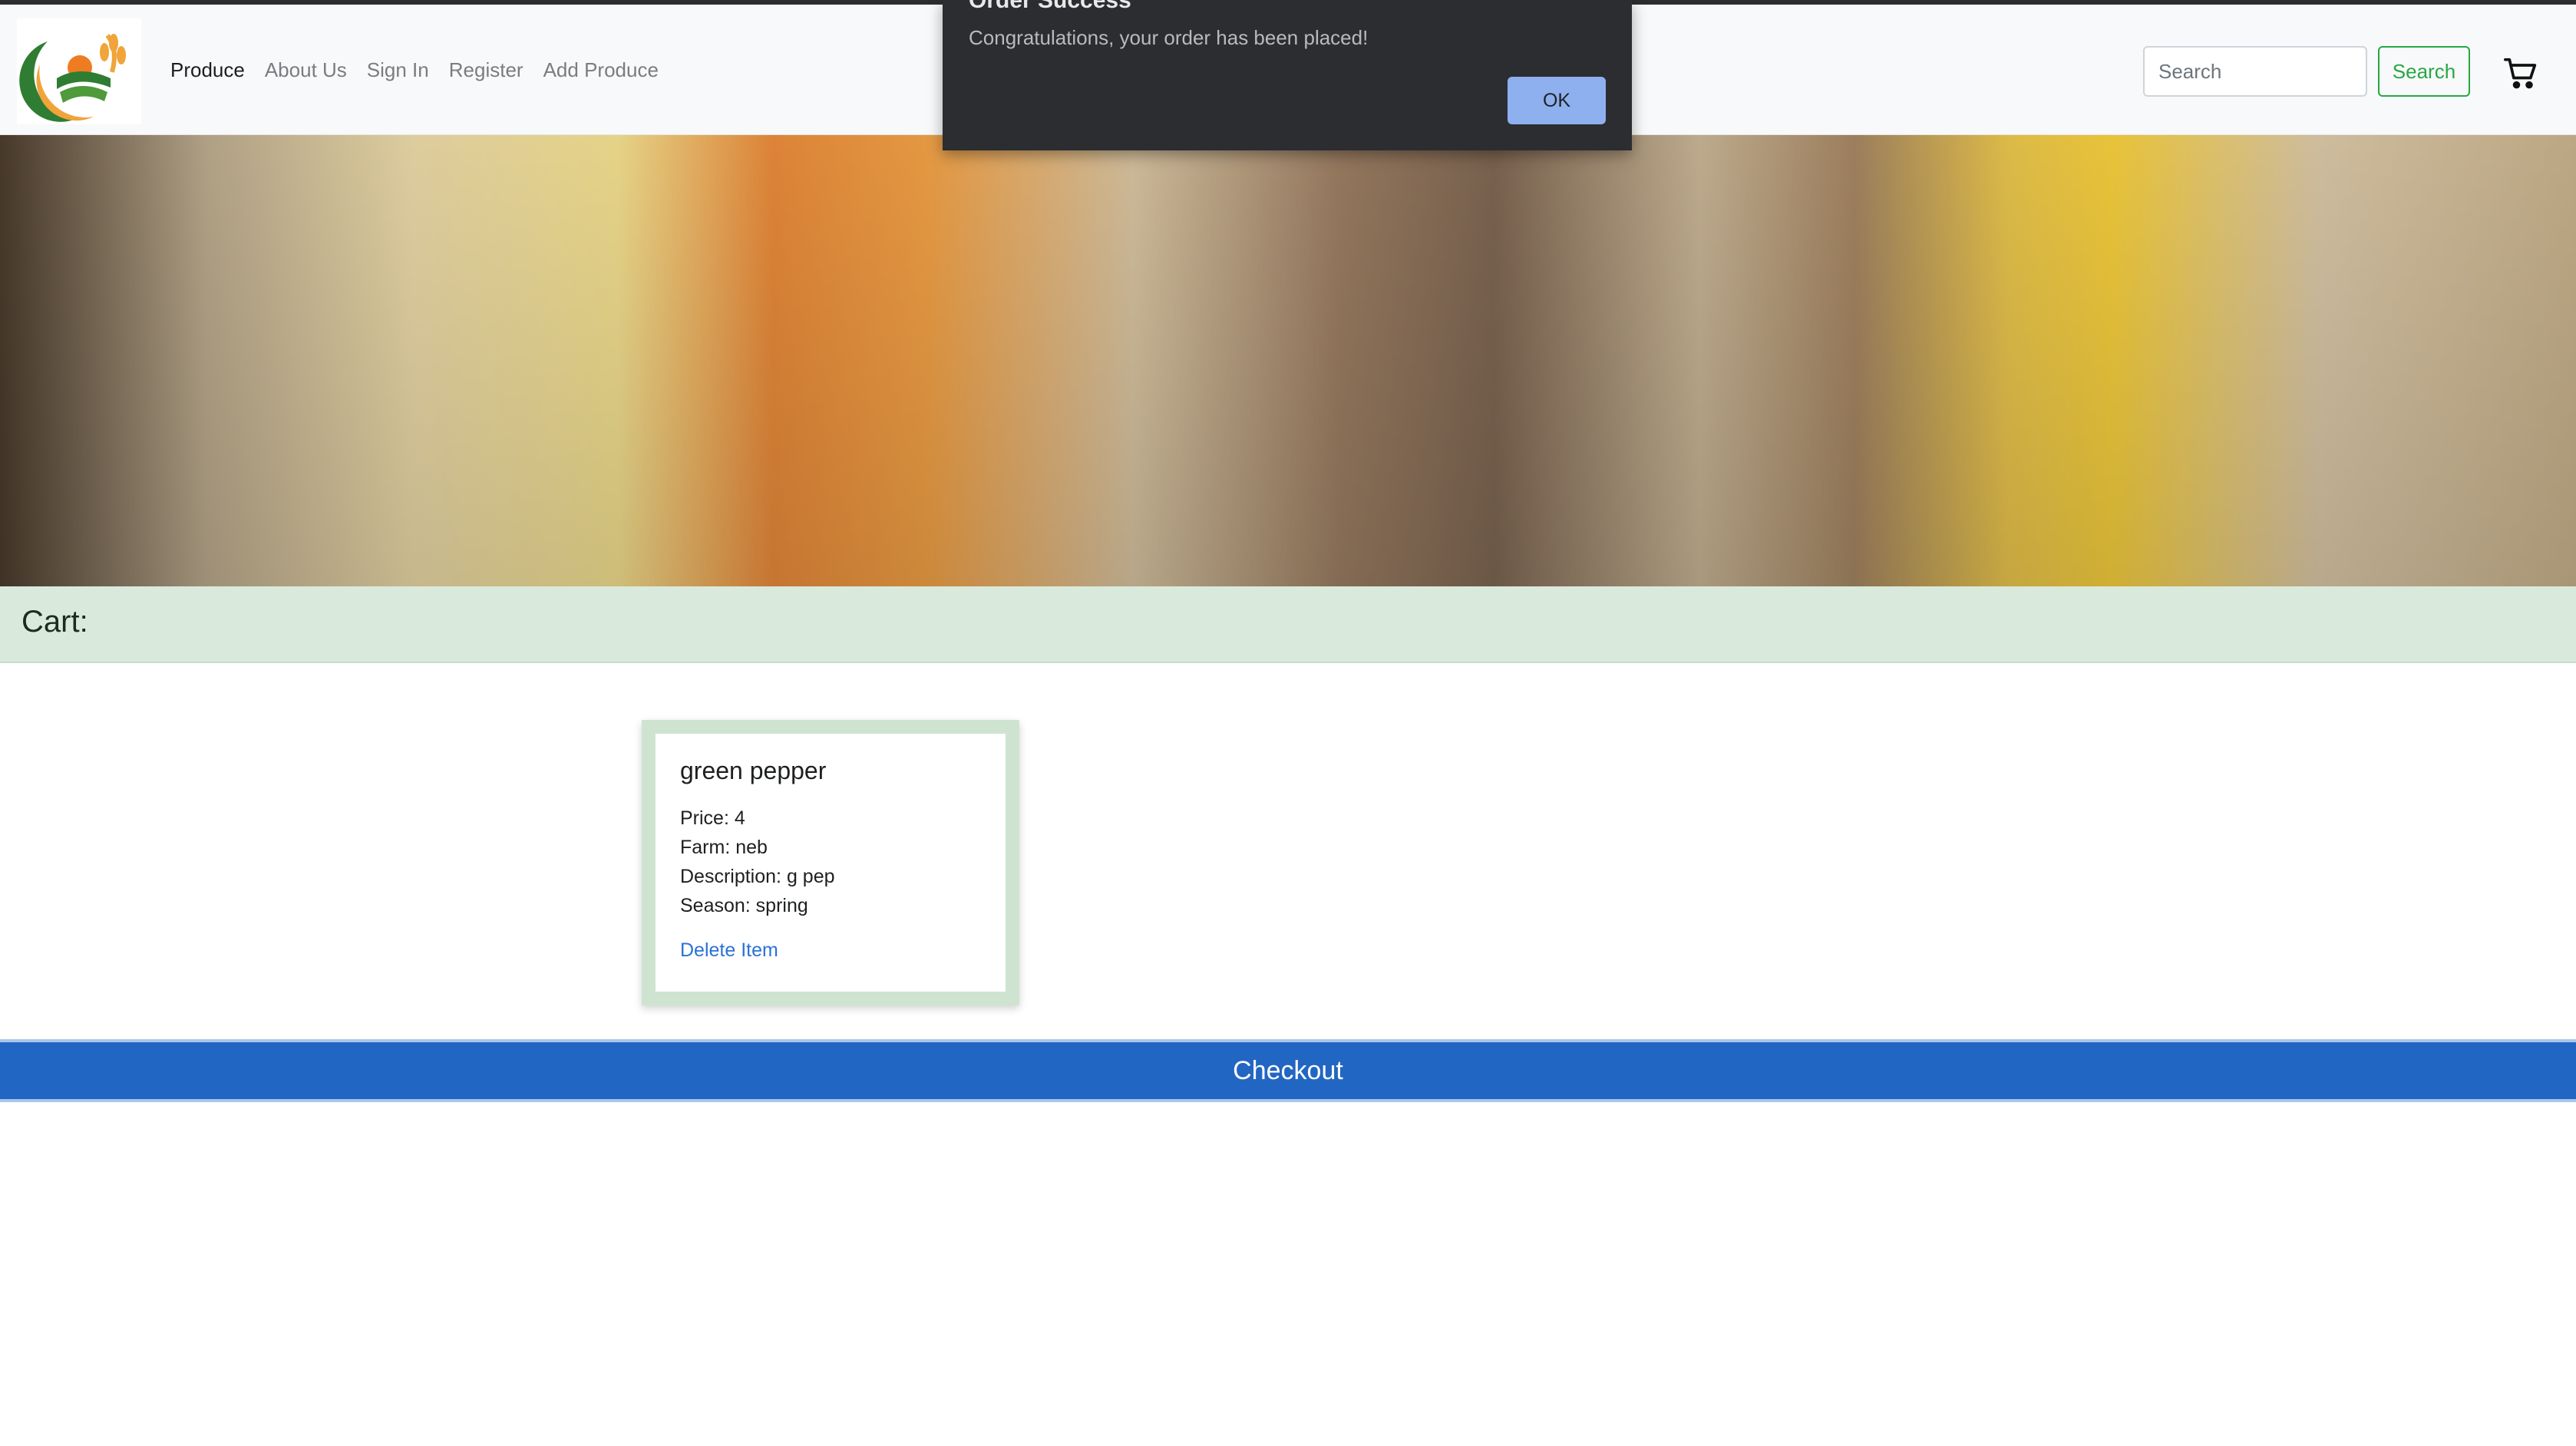 Image resolution: width=2576 pixels, height=1446 pixels. Describe the element at coordinates (729, 951) in the screenshot. I see `delete-item-link: Delete Item` at that location.